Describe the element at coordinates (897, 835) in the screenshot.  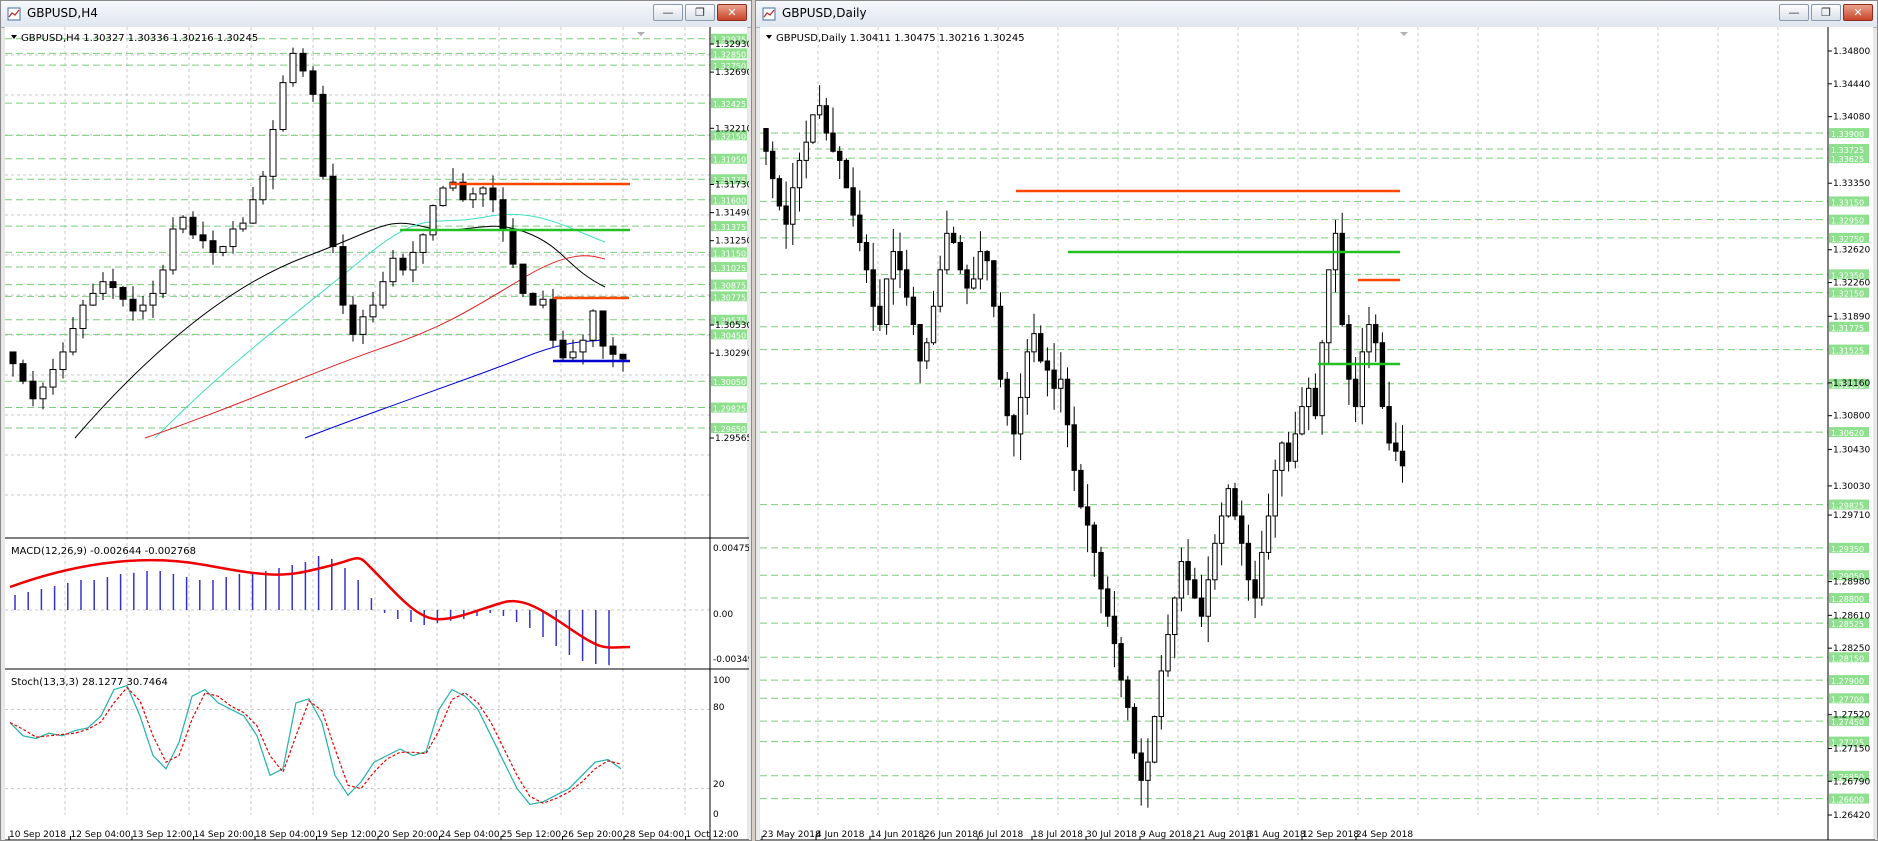
I see `time-label: 14 Jun 2018` at that location.